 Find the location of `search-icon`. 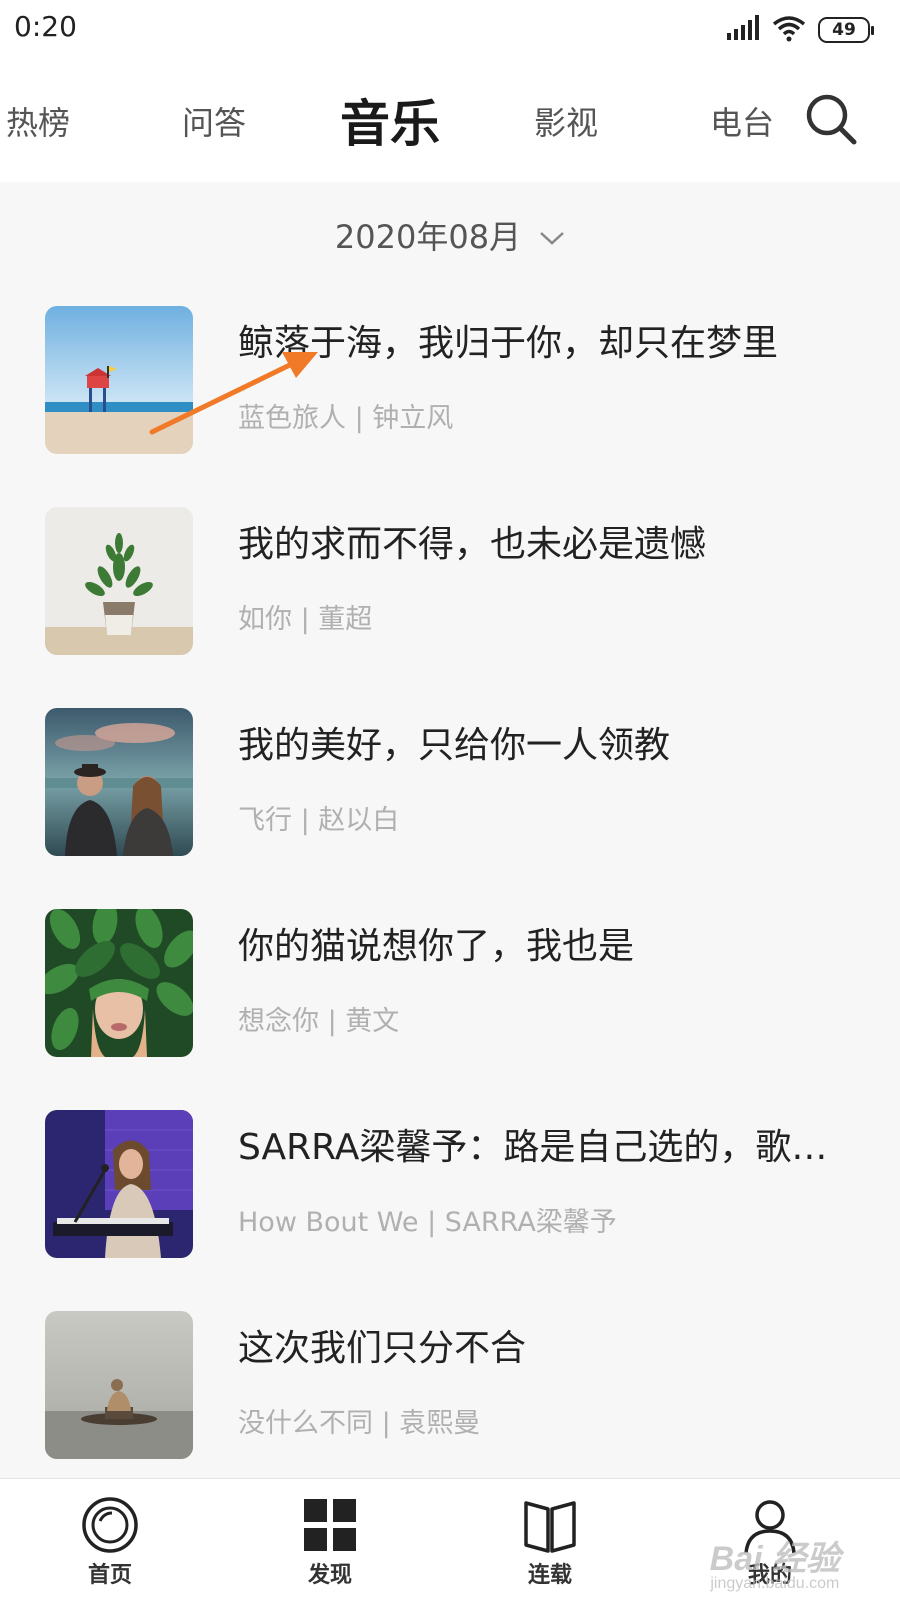

search-icon is located at coordinates (832, 120).